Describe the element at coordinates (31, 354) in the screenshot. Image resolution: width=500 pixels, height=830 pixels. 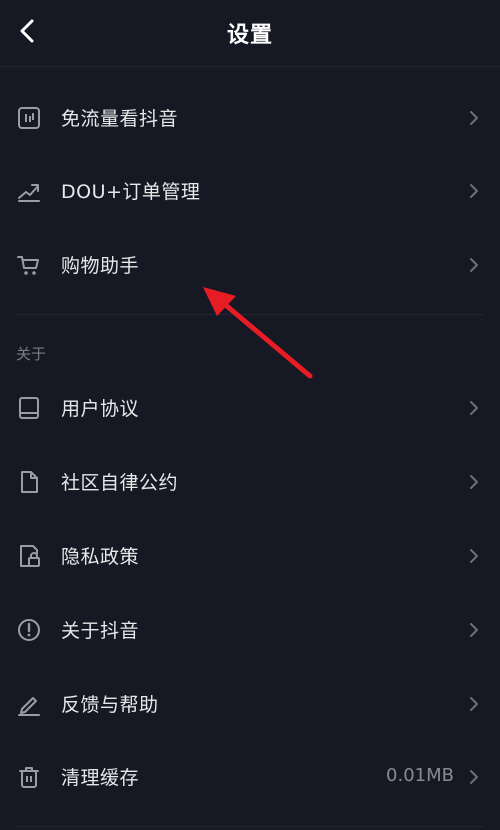
I see `section-header-about: 关于` at that location.